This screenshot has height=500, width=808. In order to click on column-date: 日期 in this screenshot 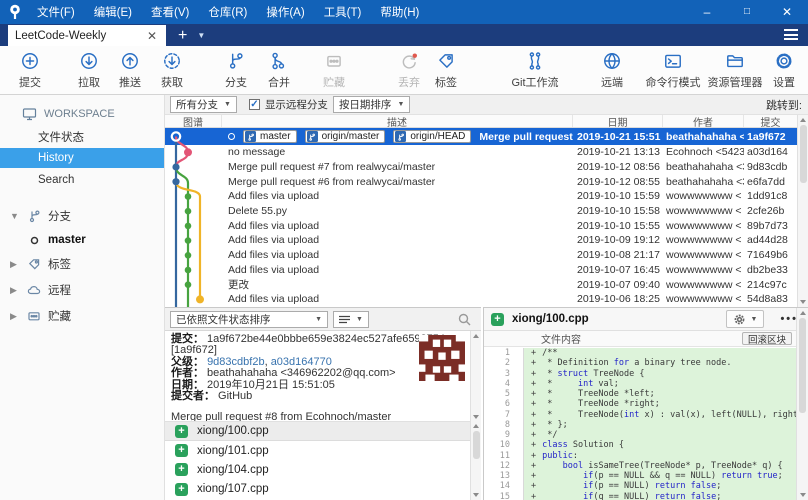, I will do `click(618, 122)`.